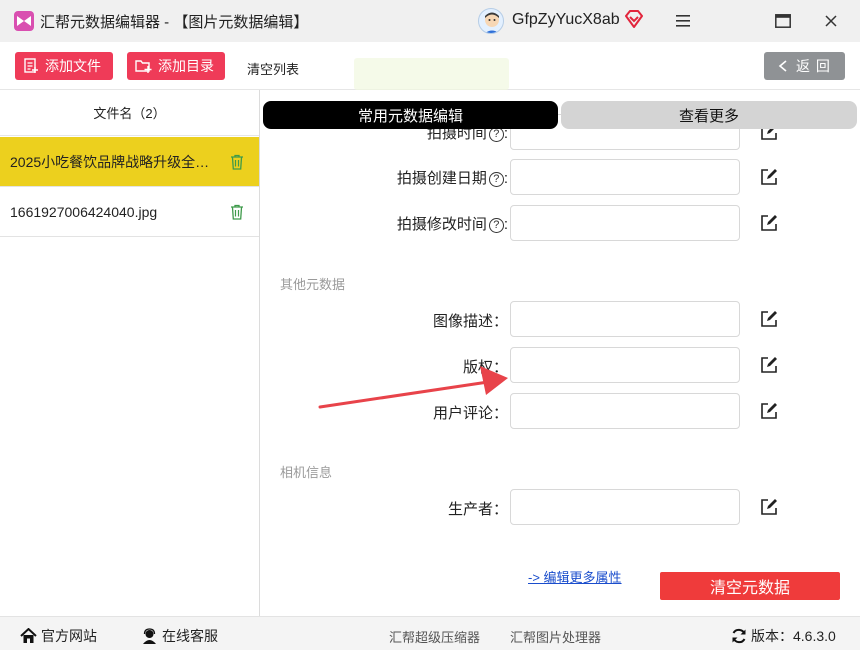 Image resolution: width=860 pixels, height=650 pixels. Describe the element at coordinates (441, 224) in the screenshot. I see `shoot-modify-time-label-text: 拍摄修改时间` at that location.